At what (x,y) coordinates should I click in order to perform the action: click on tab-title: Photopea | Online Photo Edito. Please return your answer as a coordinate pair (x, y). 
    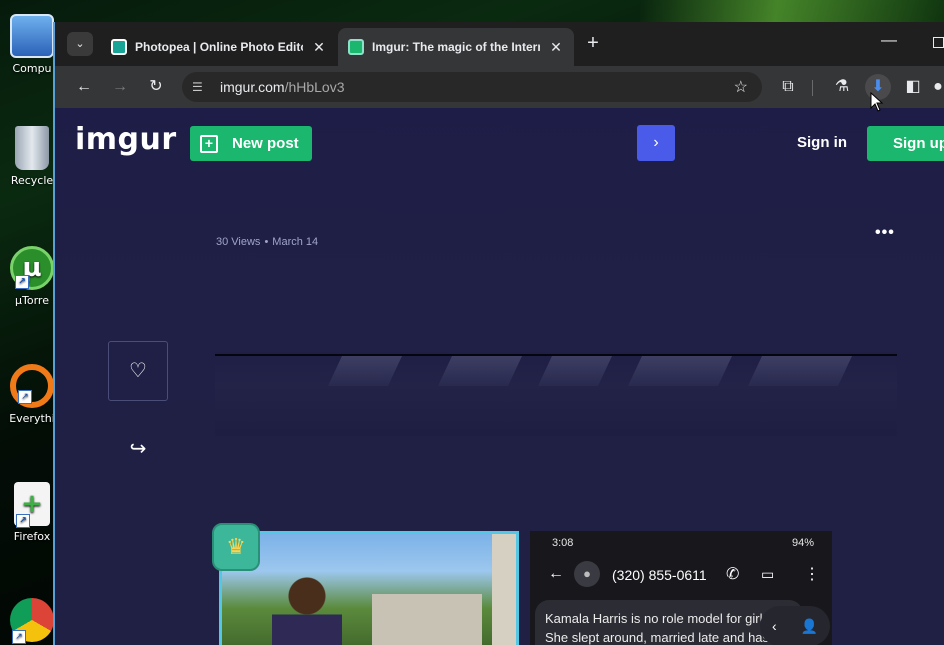
    Looking at the image, I should click on (219, 47).